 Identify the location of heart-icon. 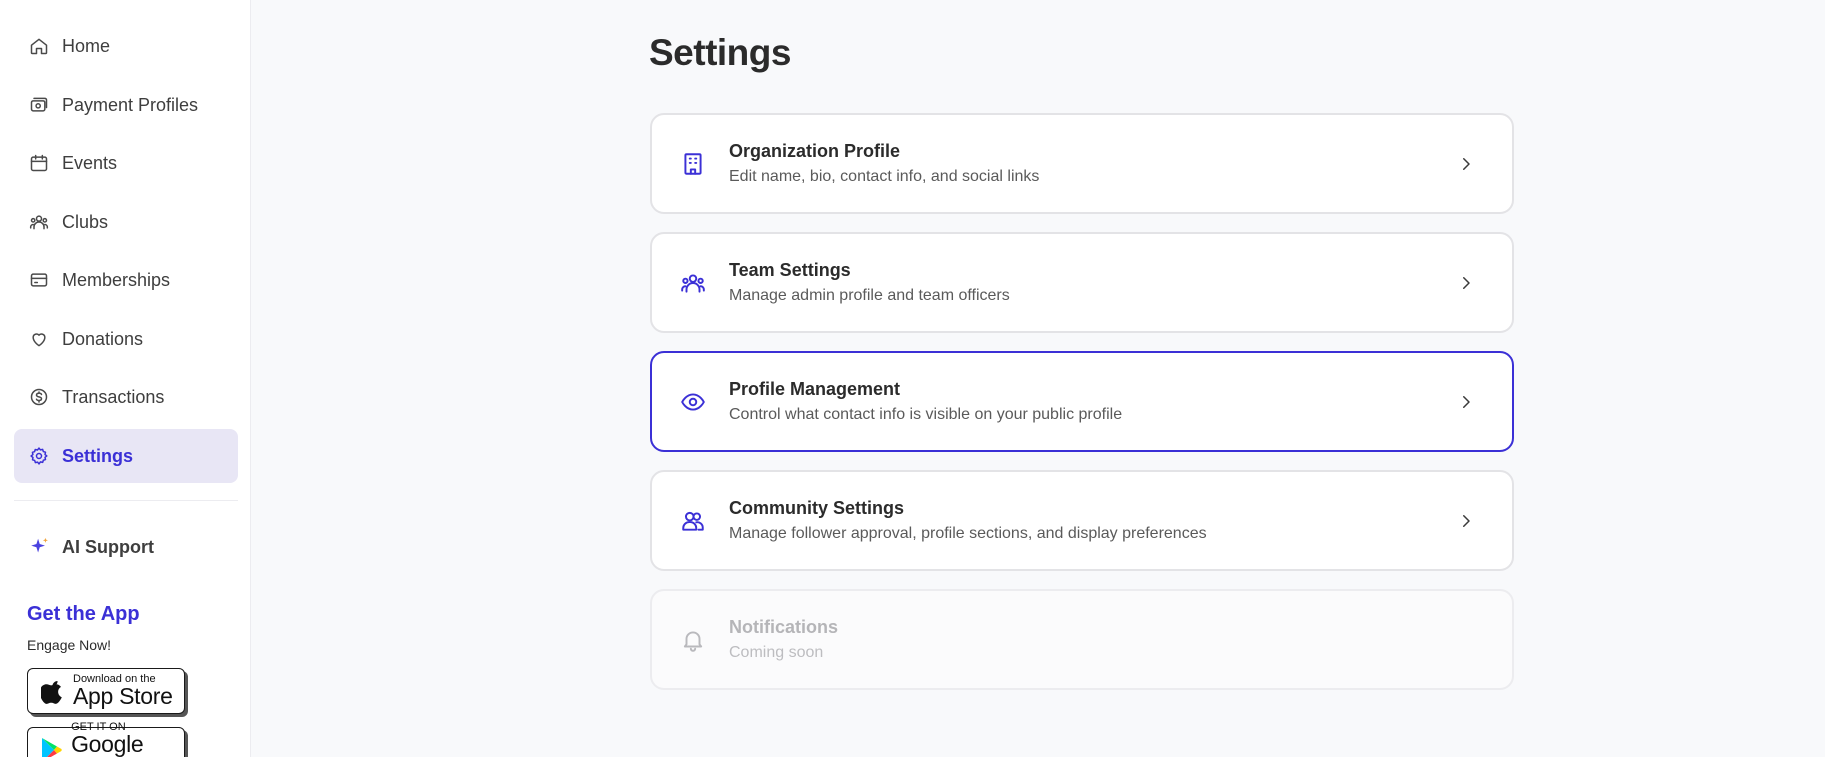
(39, 339).